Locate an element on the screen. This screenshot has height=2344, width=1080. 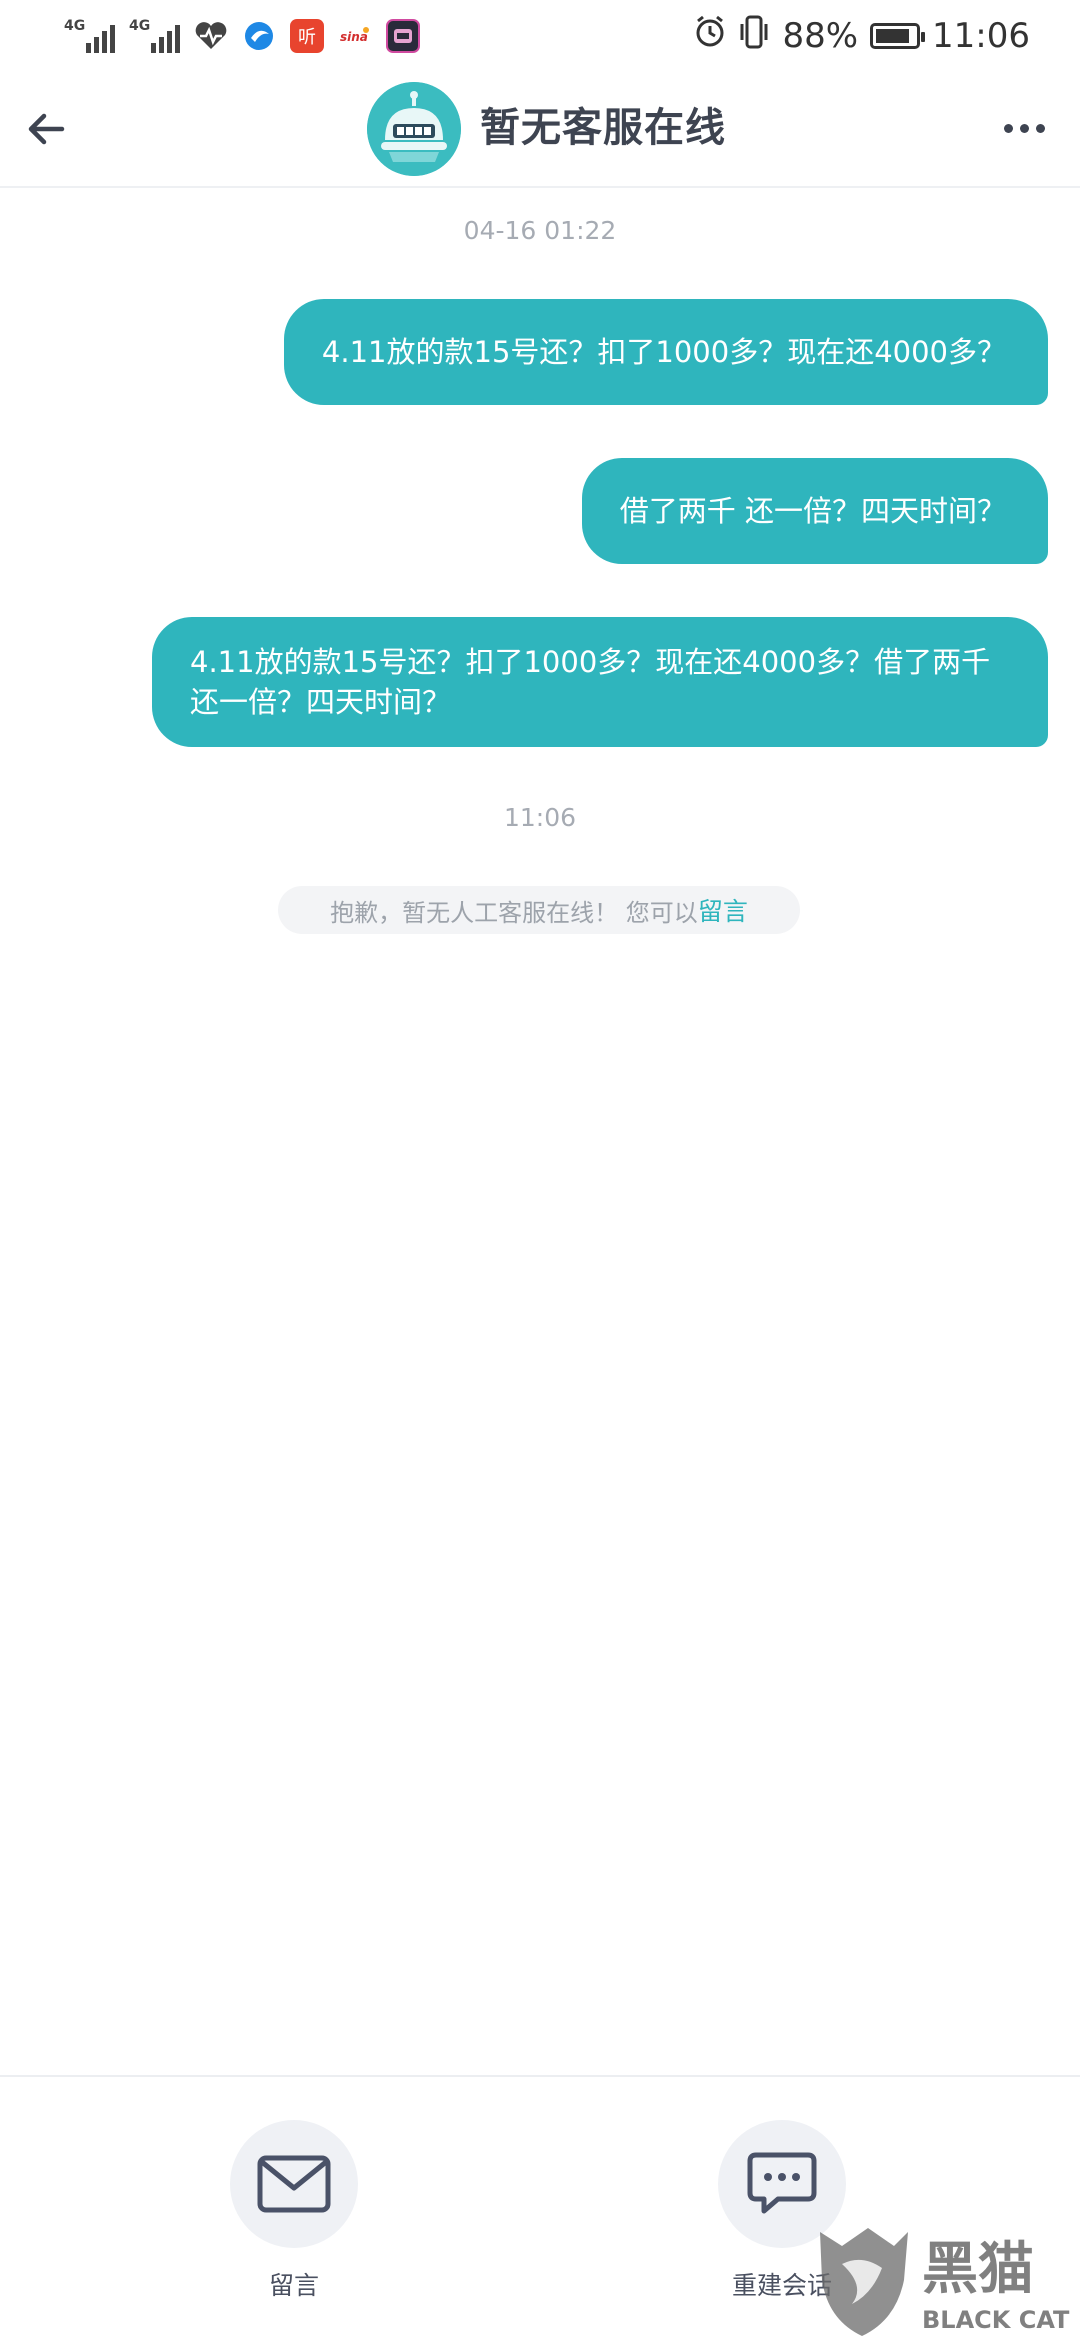
status-bar: 4G 4G 听 sina 88% 11:06 is located at coordinates (540, 36).